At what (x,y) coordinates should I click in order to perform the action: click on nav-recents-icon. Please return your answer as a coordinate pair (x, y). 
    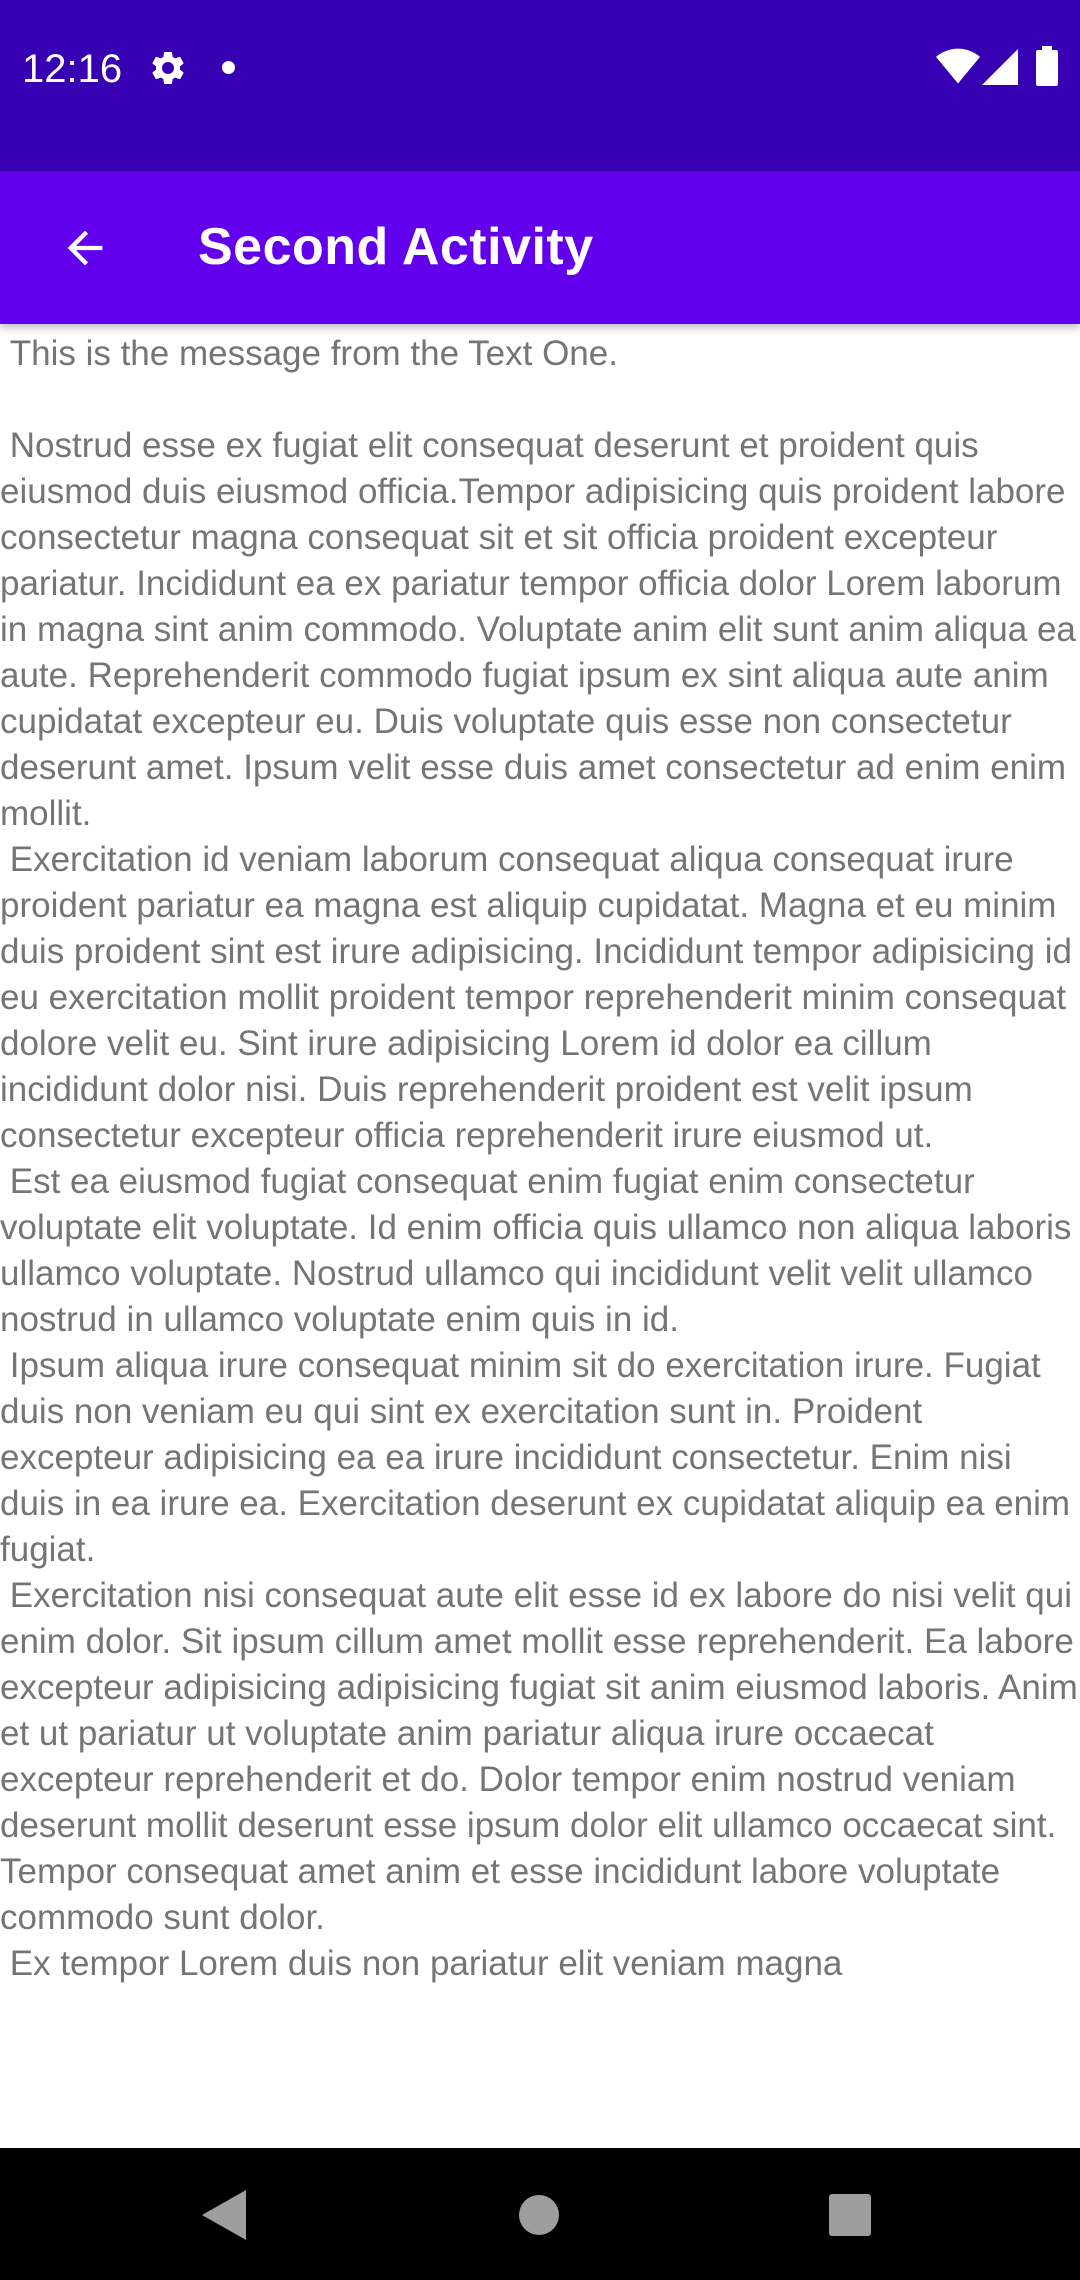
    Looking at the image, I should click on (850, 2215).